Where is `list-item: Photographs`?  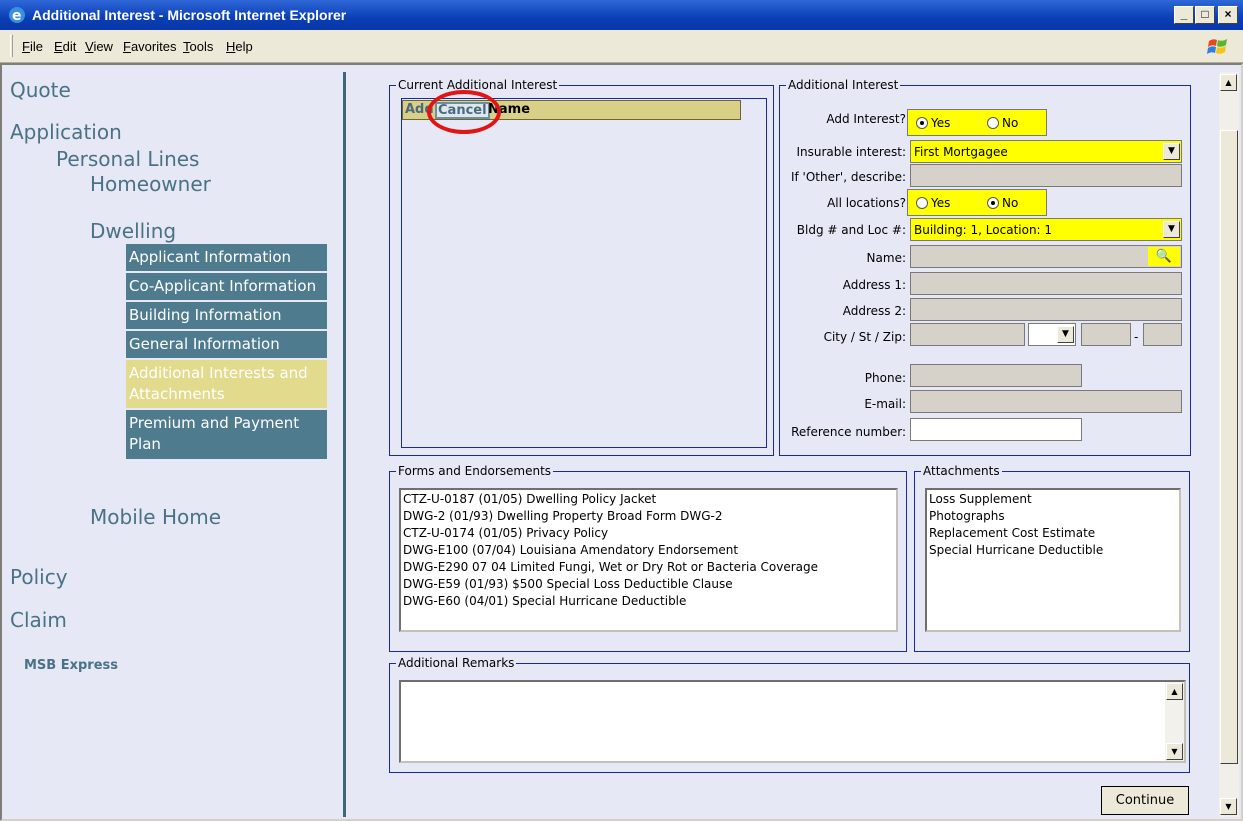
list-item: Photographs is located at coordinates (1053, 516).